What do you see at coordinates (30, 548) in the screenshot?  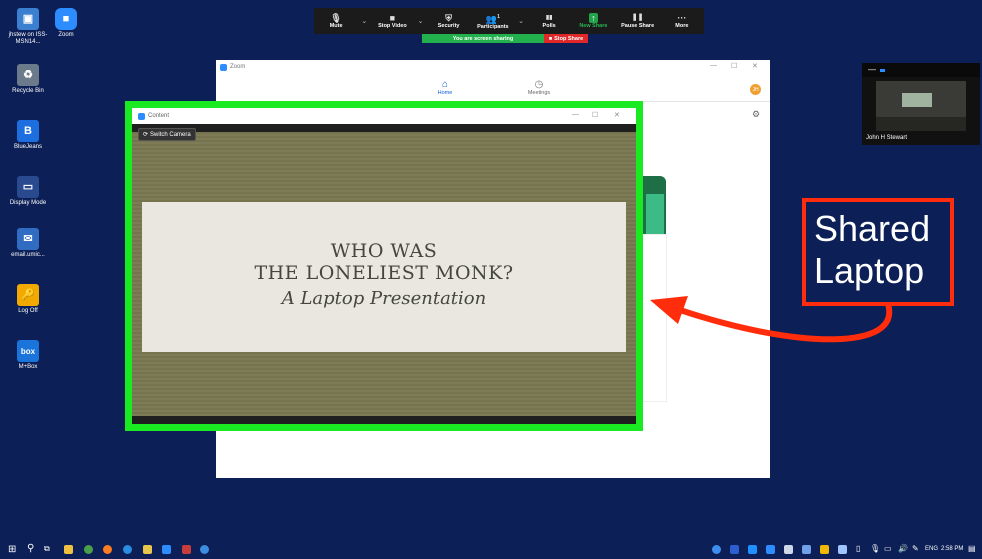 I see `search-icon: ⚲` at bounding box center [30, 548].